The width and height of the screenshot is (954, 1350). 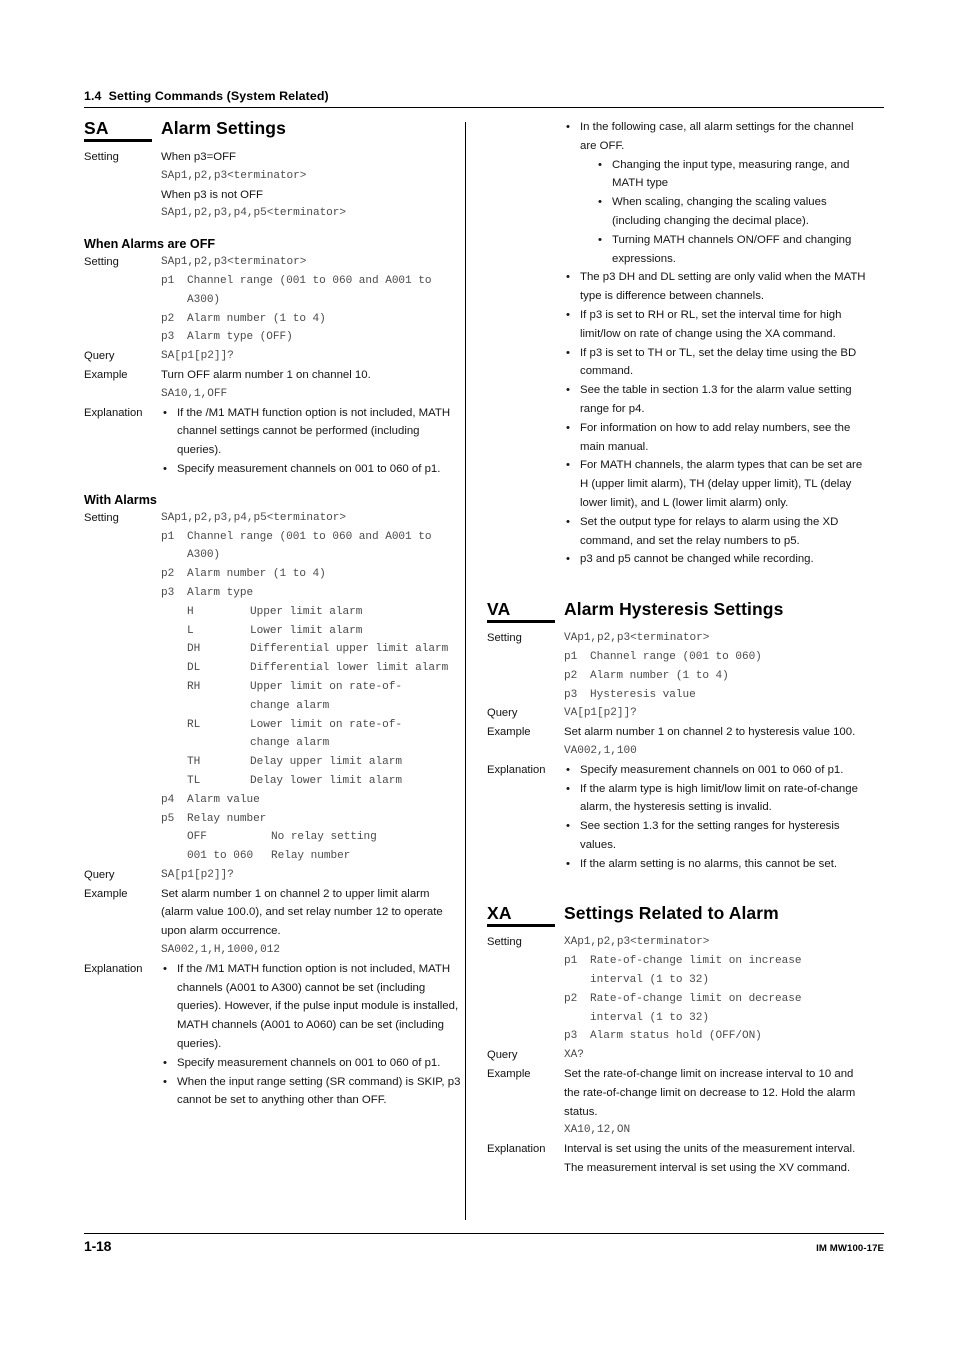 I want to click on alarms-off-example-text: Turn OFF alarm number 1 on channel 10., so click(x=266, y=374).